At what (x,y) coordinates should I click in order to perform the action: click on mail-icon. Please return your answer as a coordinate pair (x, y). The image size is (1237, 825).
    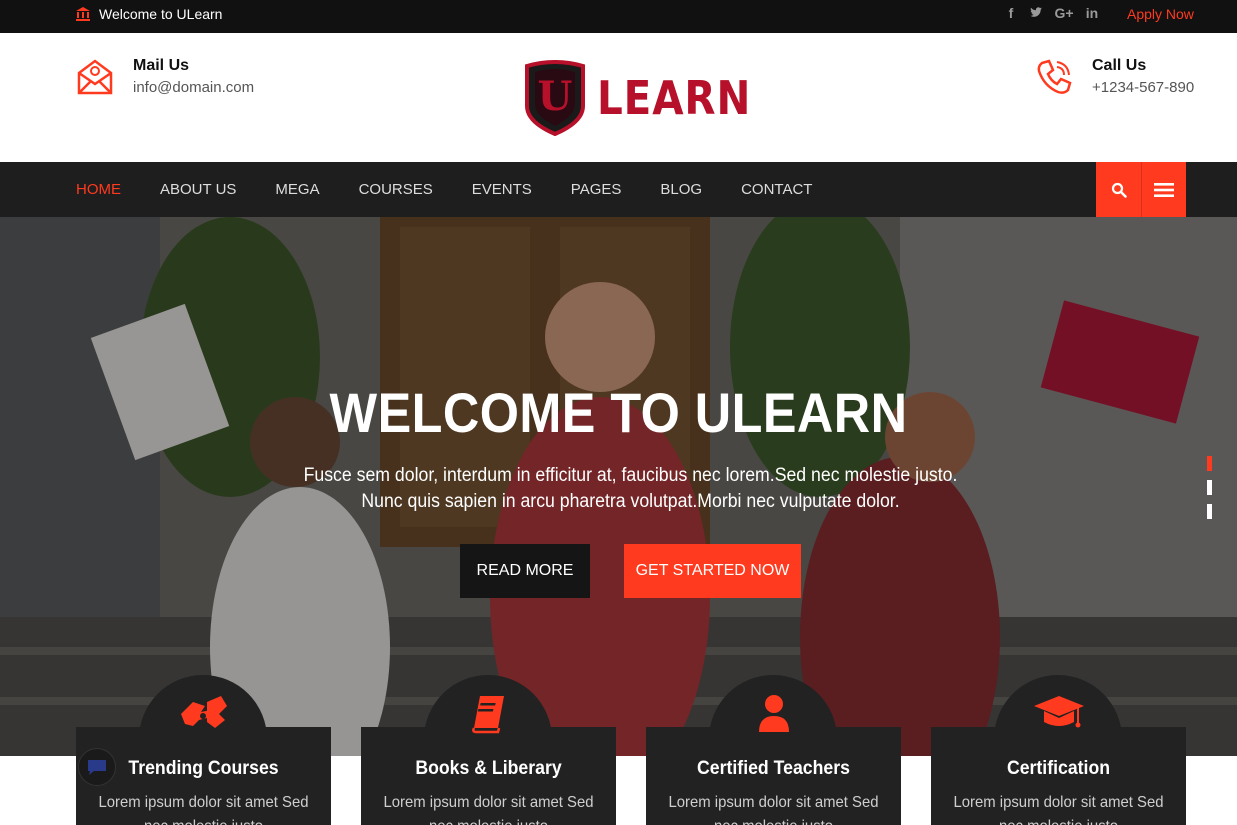
    Looking at the image, I should click on (95, 77).